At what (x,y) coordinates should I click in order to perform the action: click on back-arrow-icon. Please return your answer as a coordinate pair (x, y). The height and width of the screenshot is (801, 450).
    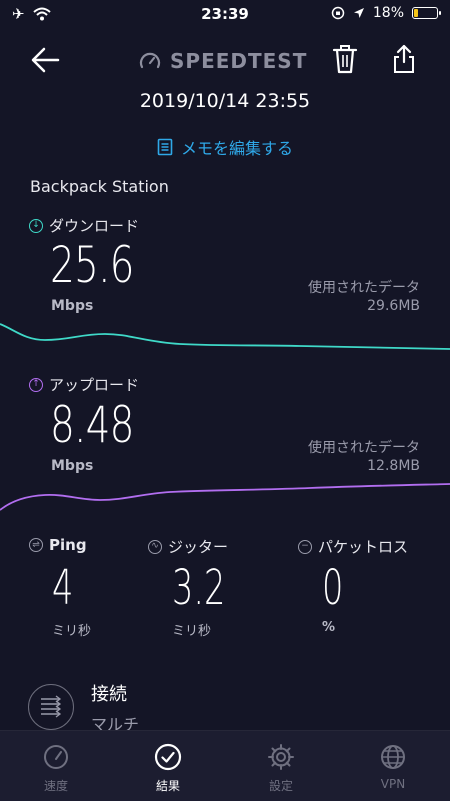
    Looking at the image, I should click on (46, 60).